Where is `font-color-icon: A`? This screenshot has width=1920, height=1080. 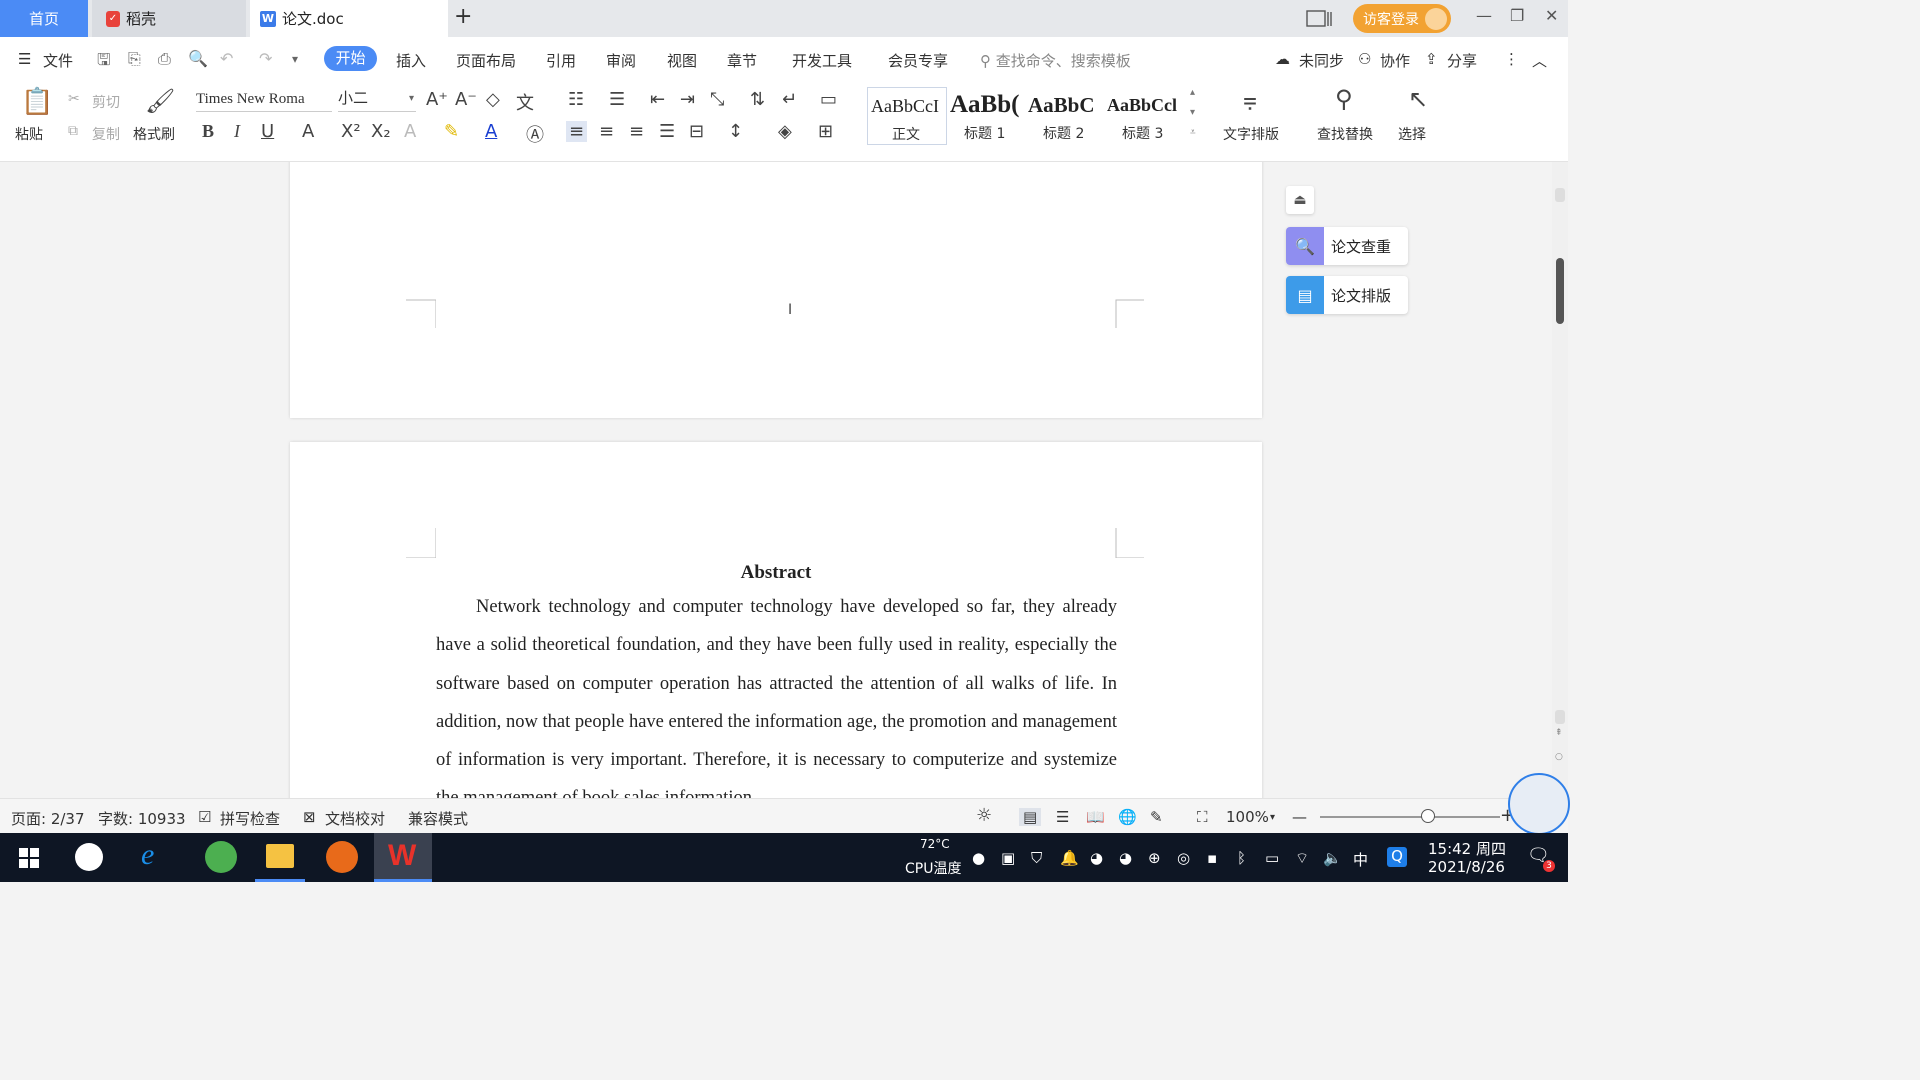 font-color-icon: A is located at coordinates (491, 131).